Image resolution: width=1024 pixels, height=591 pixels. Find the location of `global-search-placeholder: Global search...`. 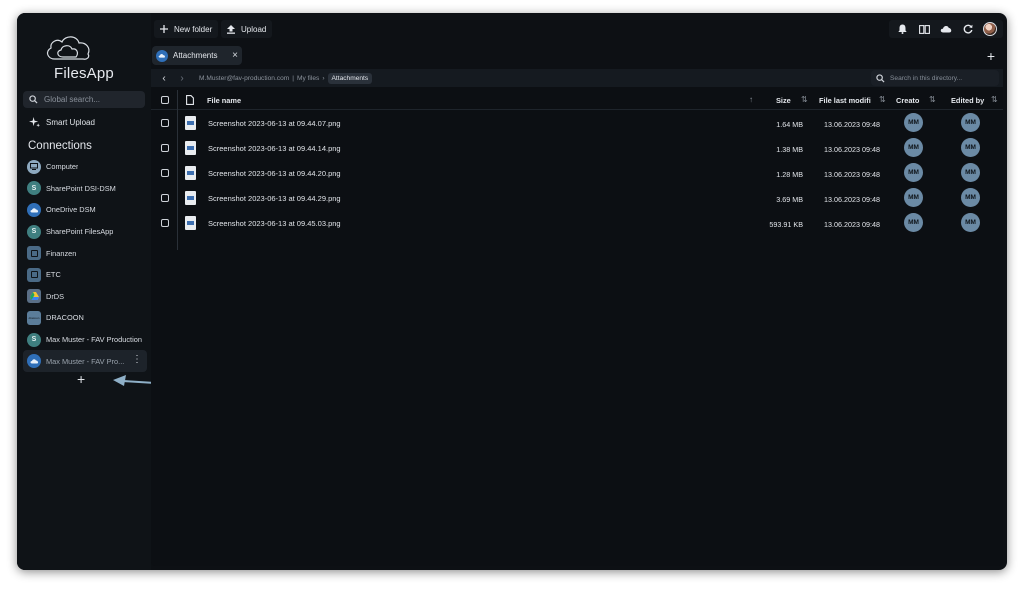

global-search-placeholder: Global search... is located at coordinates (72, 99).